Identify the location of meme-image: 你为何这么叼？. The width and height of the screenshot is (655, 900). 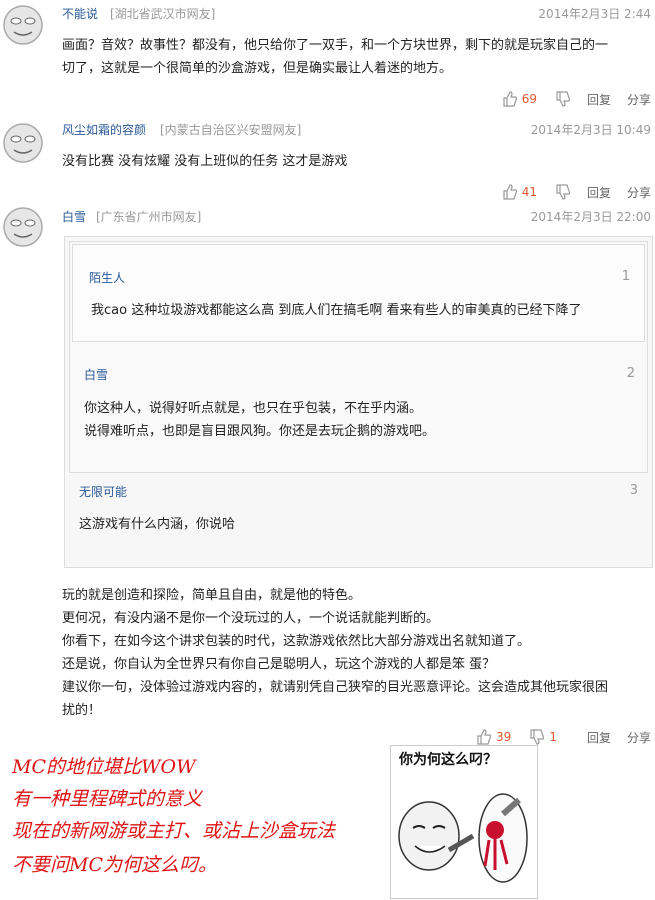
(464, 822).